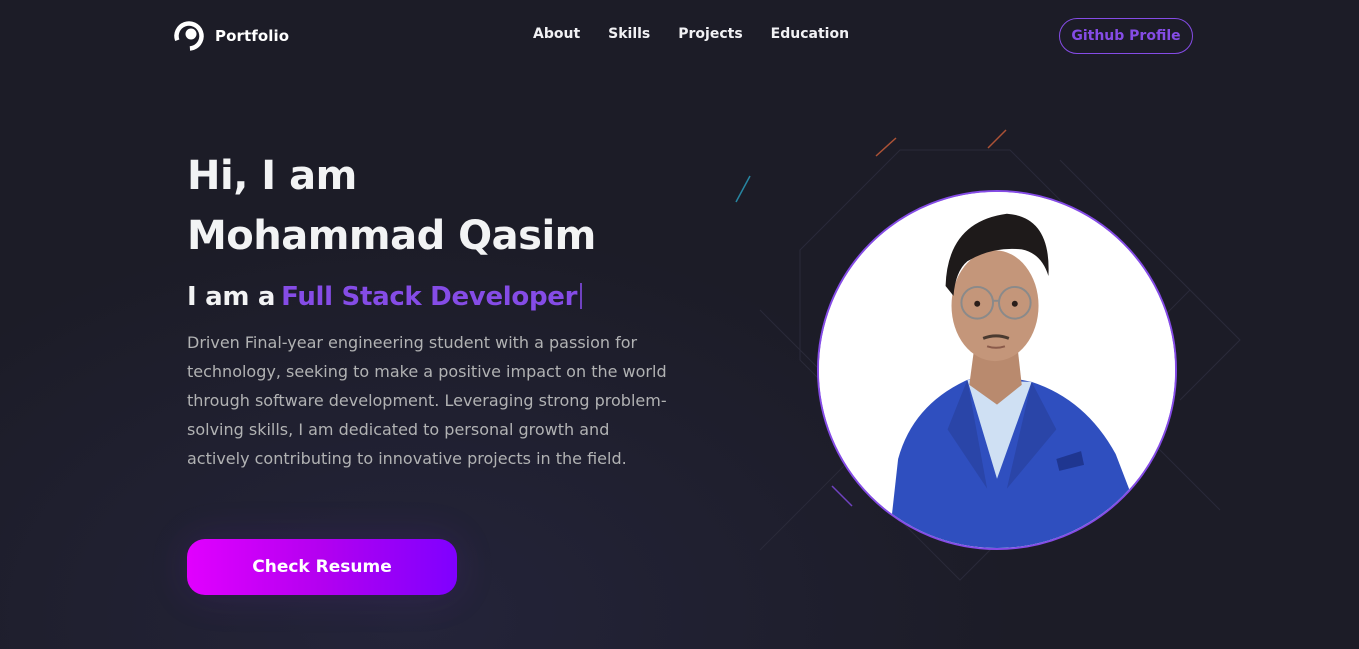 The height and width of the screenshot is (649, 1359). I want to click on nav-links: About Skills Projects Education, so click(705, 34).